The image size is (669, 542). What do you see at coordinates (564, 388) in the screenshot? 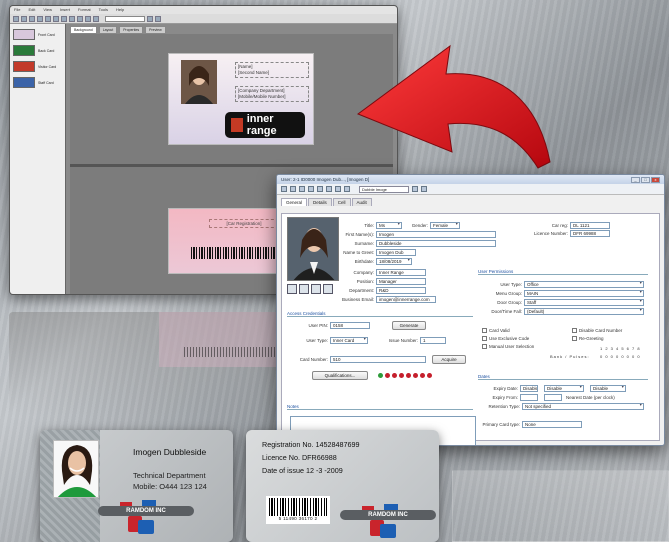
I see `expiry-date-select: Disable` at bounding box center [564, 388].